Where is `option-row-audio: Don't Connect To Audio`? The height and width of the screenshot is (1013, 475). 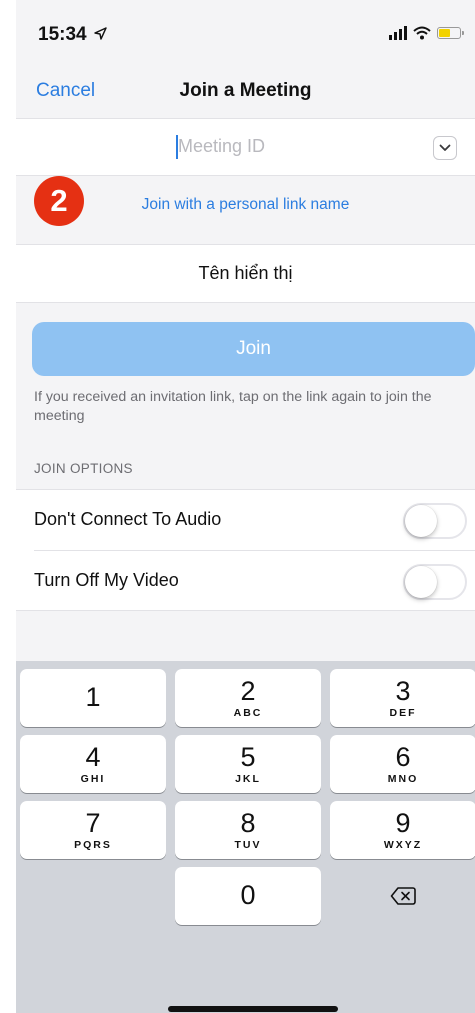 option-row-audio: Don't Connect To Audio is located at coordinates (245, 520).